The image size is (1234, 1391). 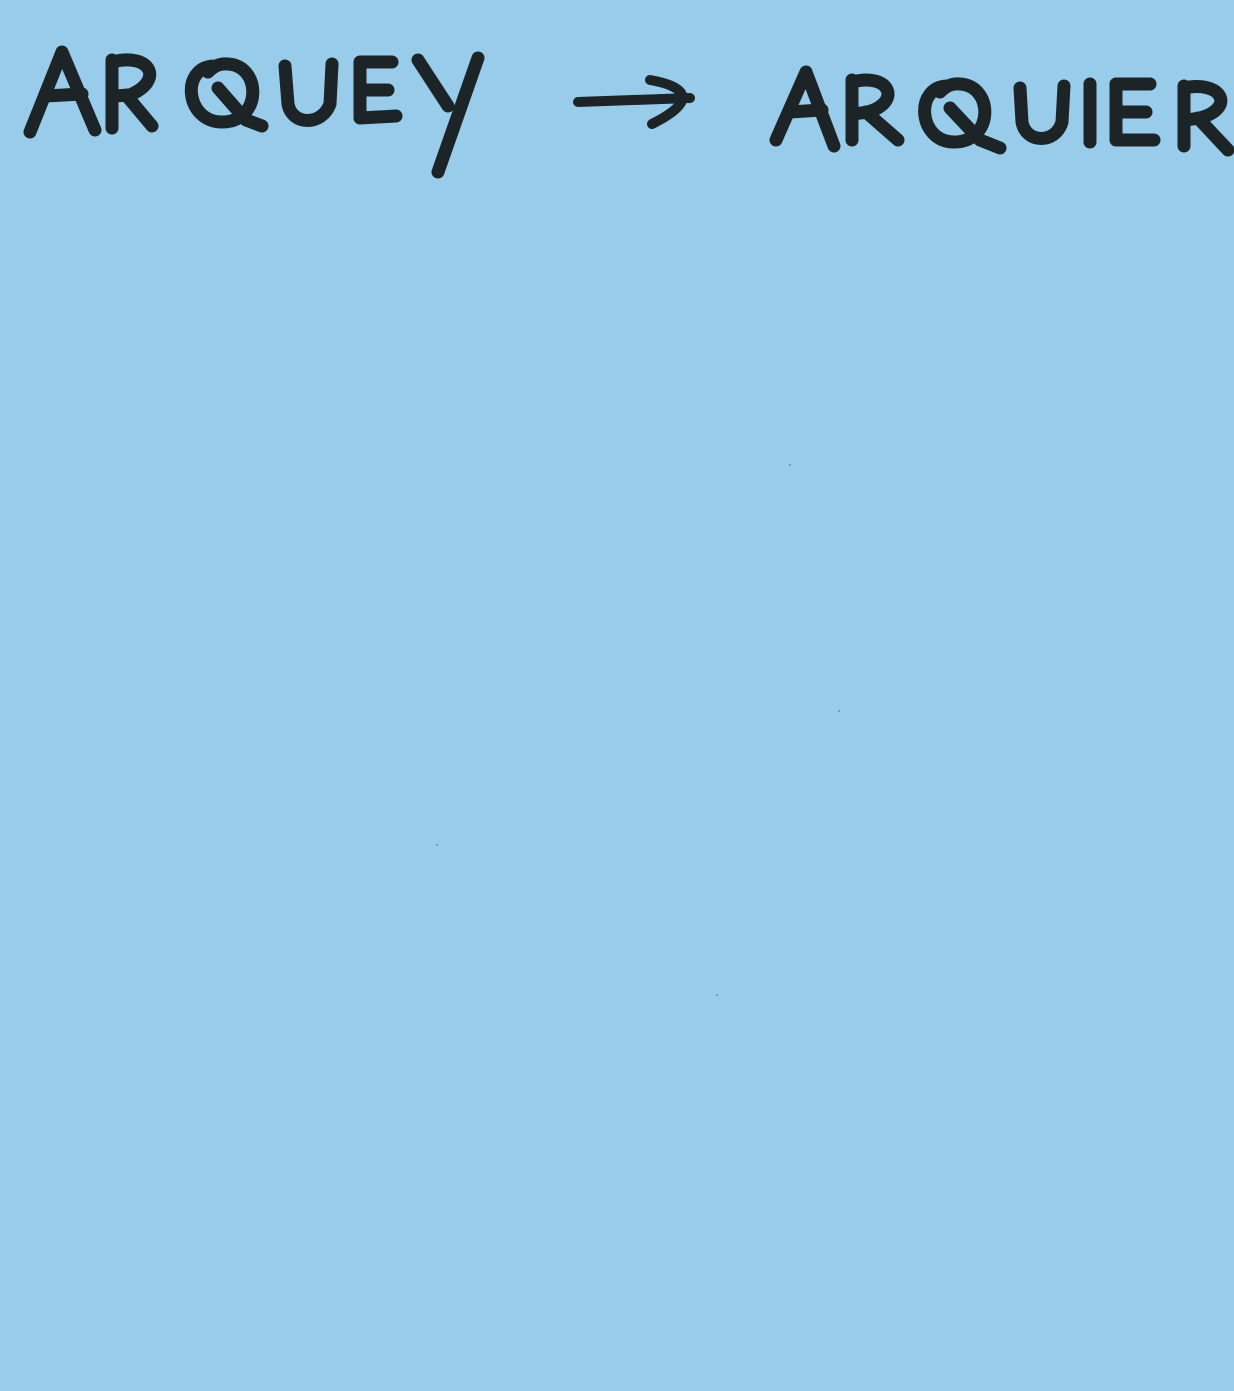 I want to click on handwritten-note, so click(x=628, y=112).